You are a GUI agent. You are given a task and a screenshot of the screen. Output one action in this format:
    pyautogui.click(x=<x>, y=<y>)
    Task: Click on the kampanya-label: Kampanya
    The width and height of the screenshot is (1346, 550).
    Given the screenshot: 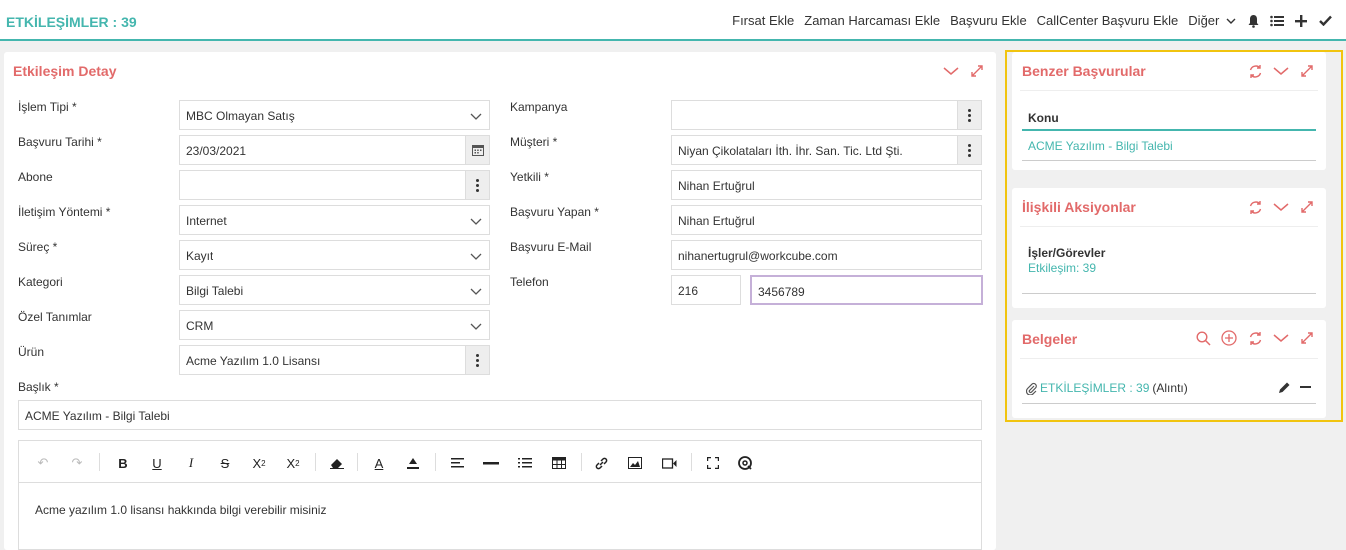 What is the action you would take?
    pyautogui.click(x=539, y=107)
    